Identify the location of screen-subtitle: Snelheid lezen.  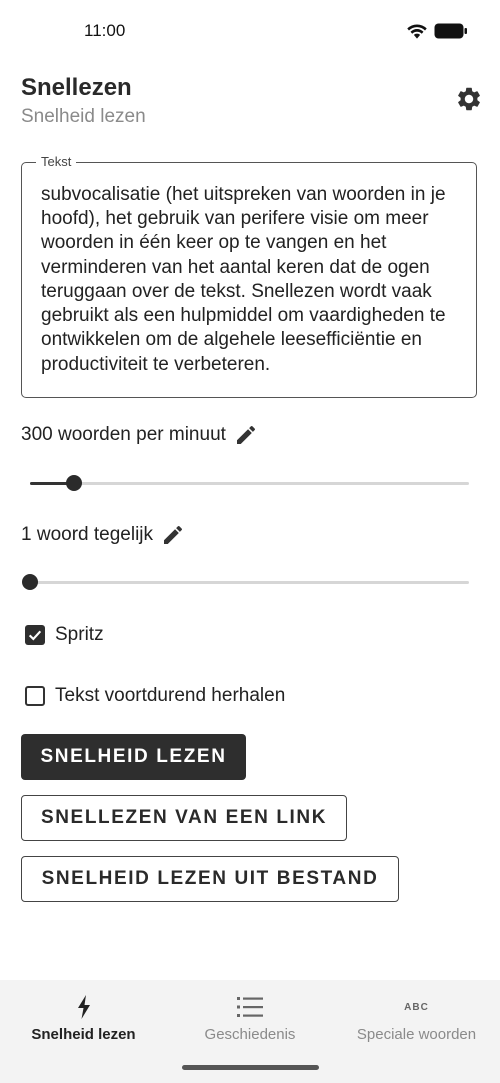
(83, 116).